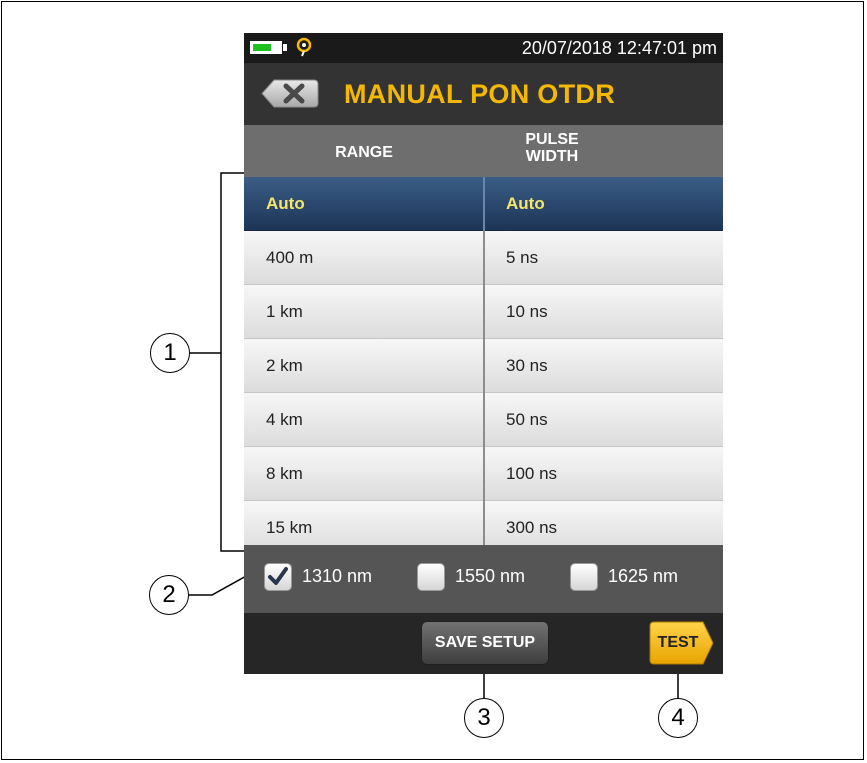  I want to click on range-cell: 1 km, so click(284, 312).